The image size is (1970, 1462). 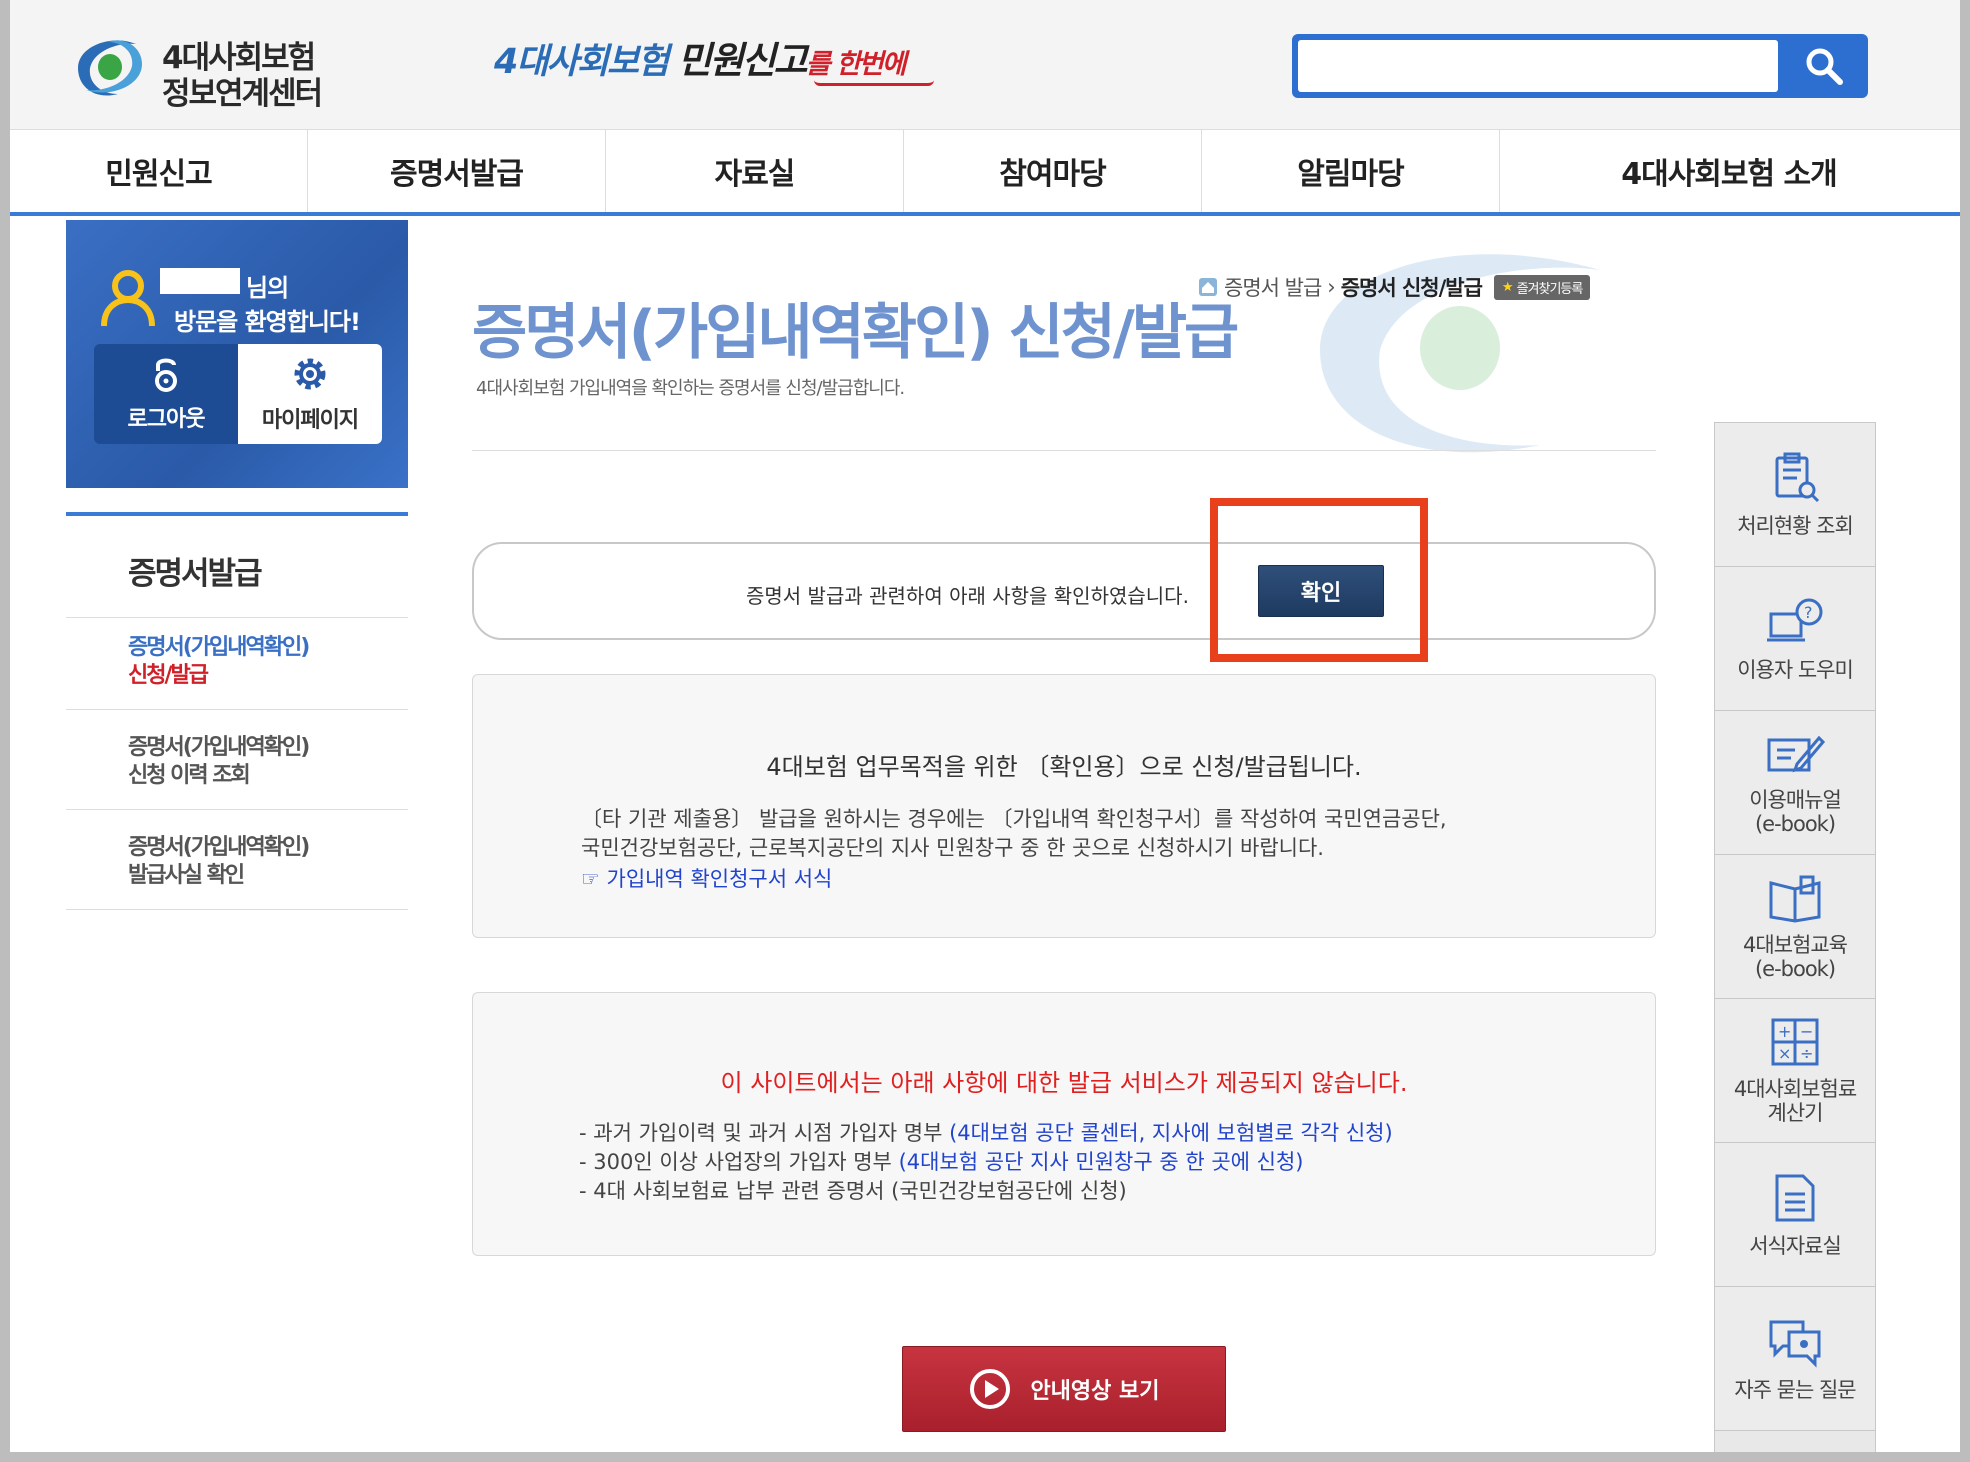 I want to click on quick-item-label: 4대보험교육 (e-book), so click(x=1795, y=956).